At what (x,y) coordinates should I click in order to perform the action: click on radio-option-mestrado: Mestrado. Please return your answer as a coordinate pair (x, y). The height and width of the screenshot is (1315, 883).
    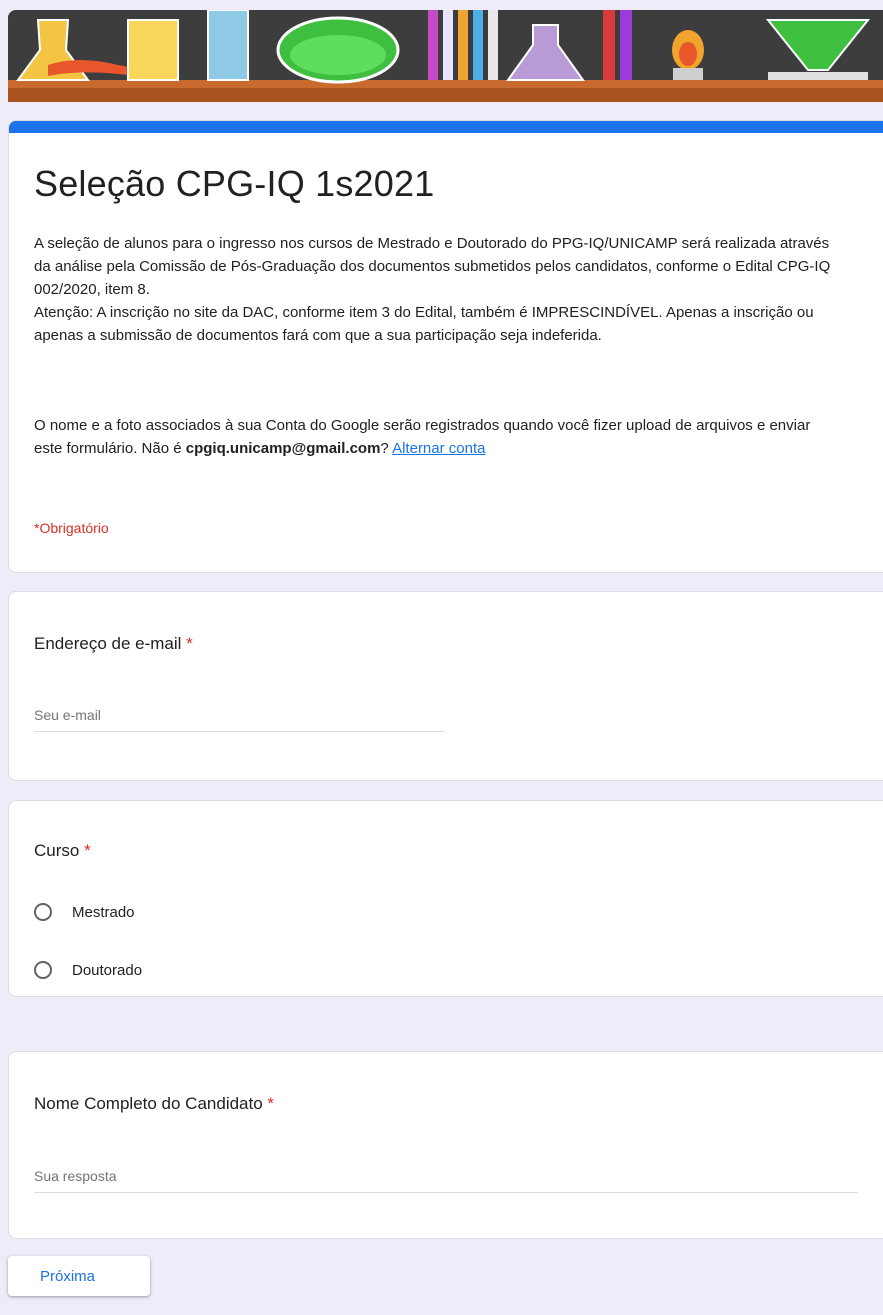
    Looking at the image, I should click on (84, 912).